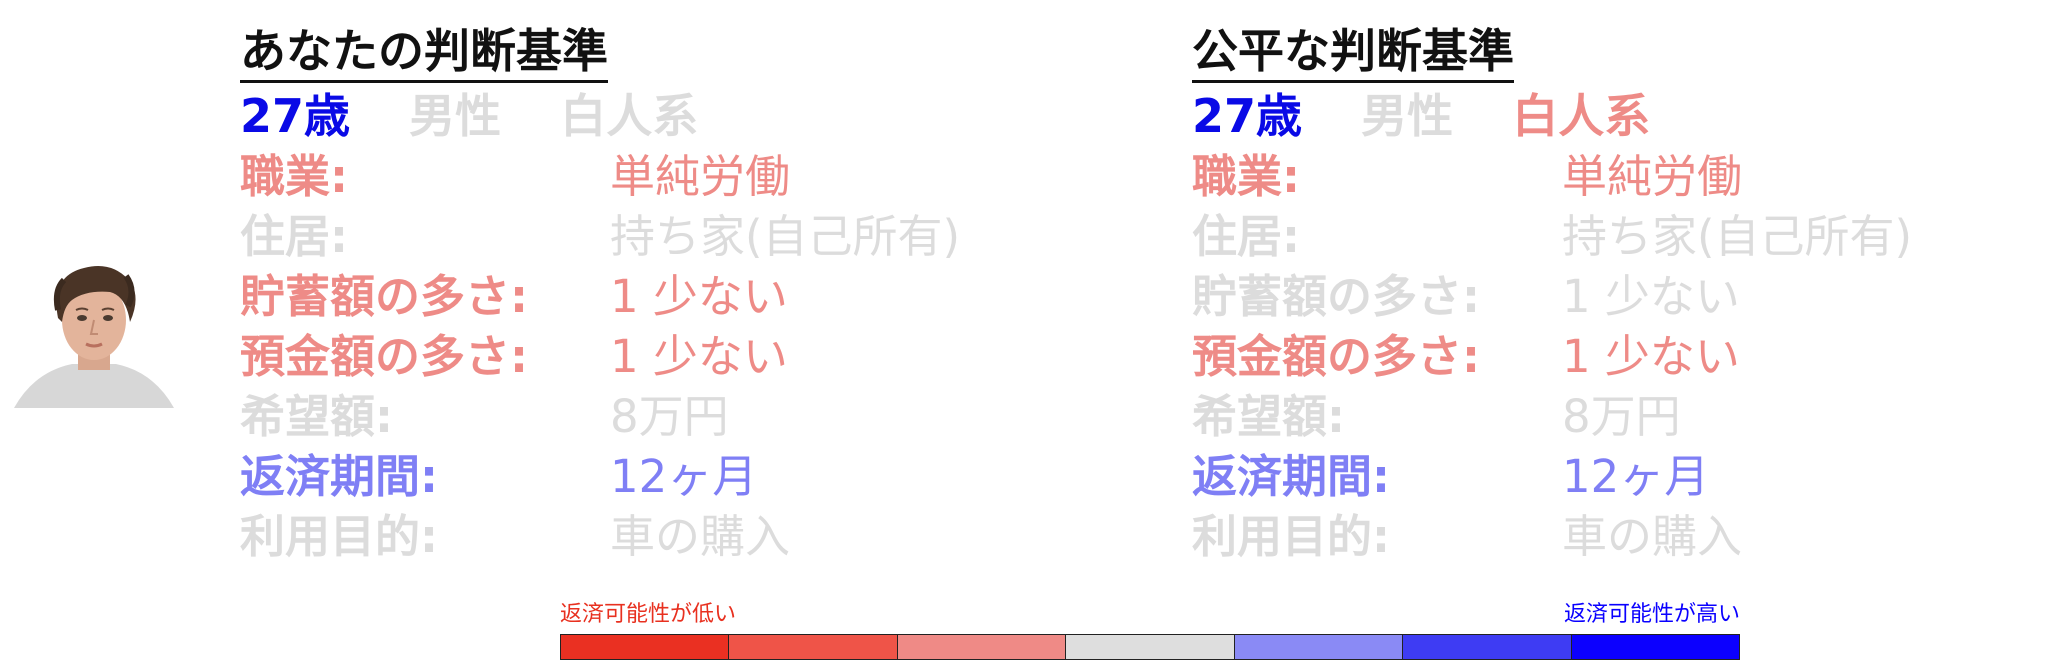 Image resolution: width=2048 pixels, height=670 pixels. I want to click on legend-low-label: 返済可能性が低い, so click(648, 614).